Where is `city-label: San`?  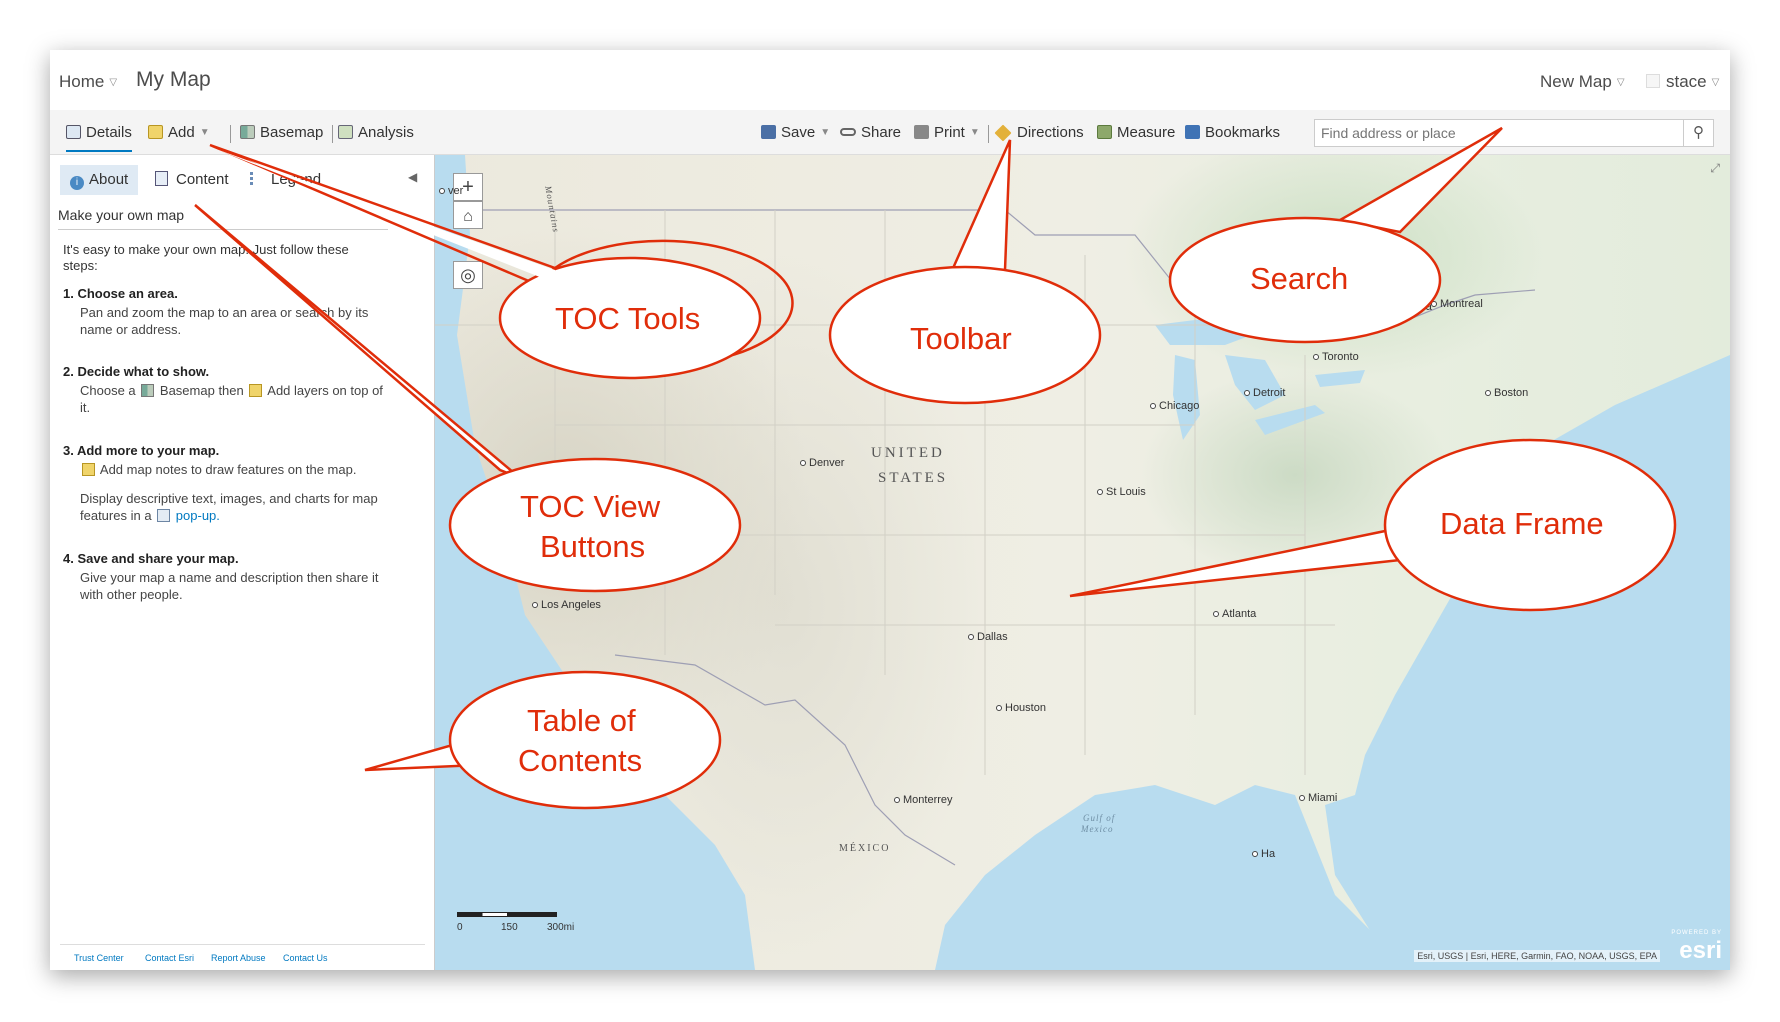 city-label: San is located at coordinates (468, 513).